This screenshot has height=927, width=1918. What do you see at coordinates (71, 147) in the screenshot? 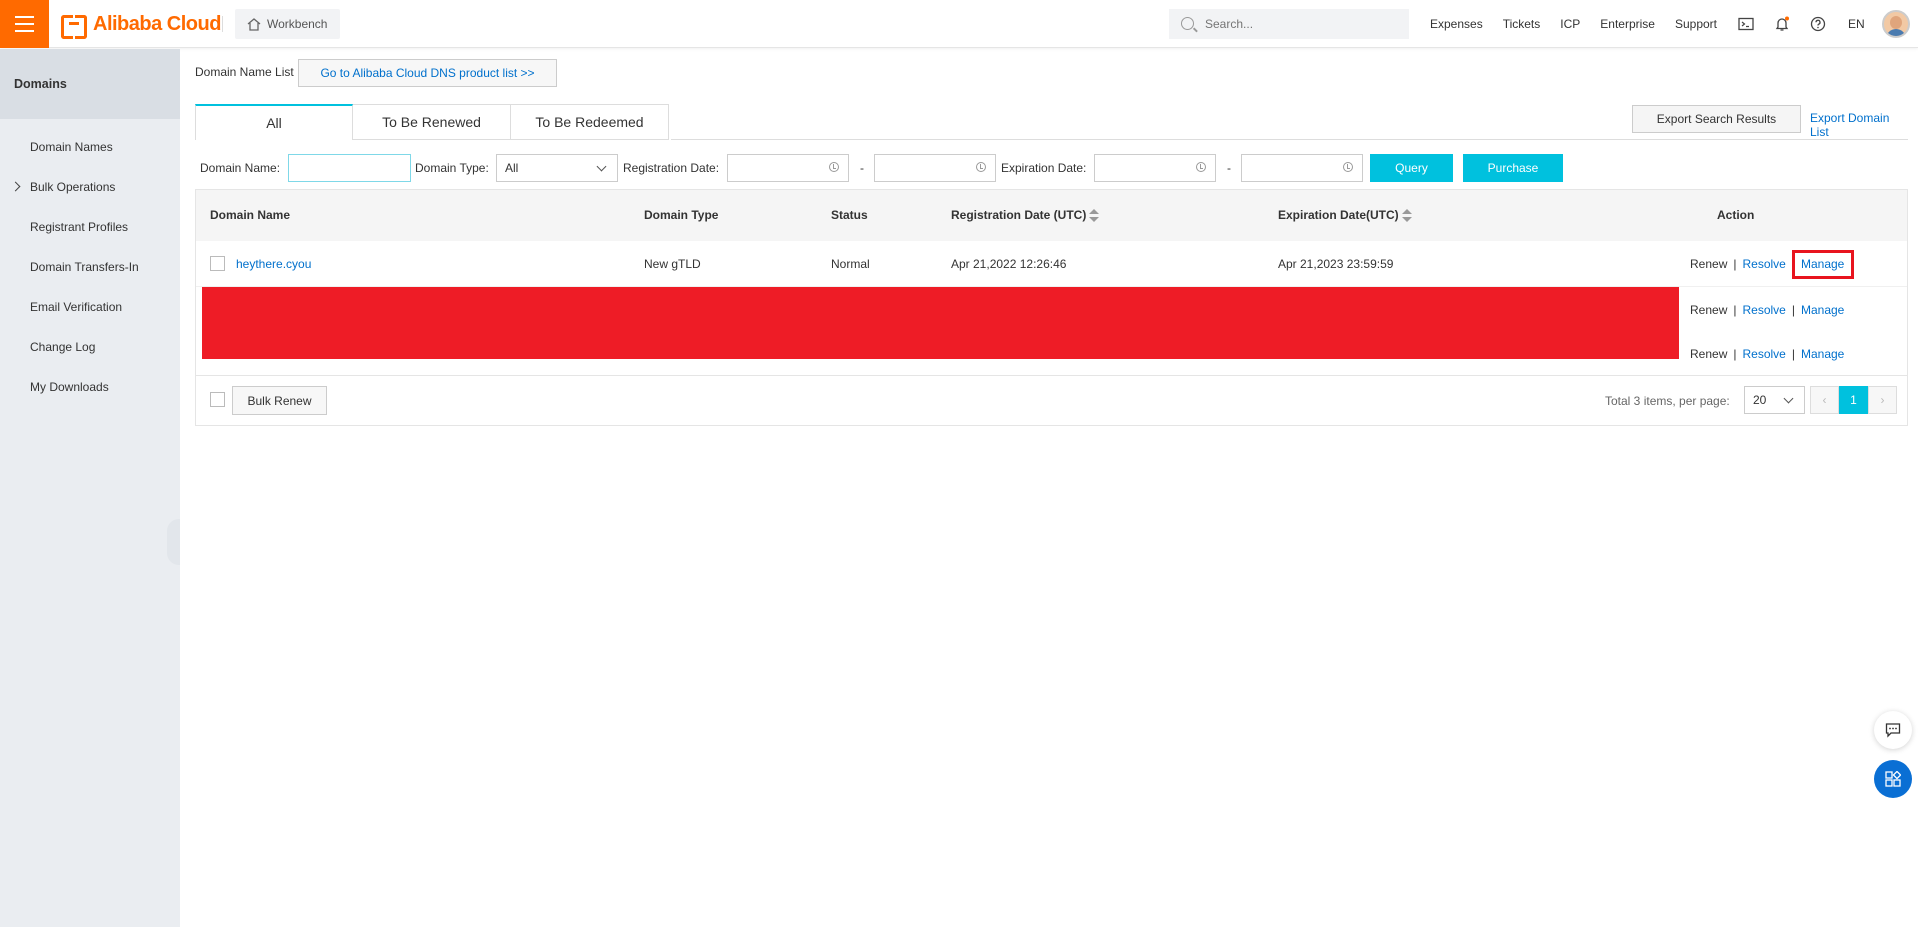
I see `sidebar-item-label: Domain Names` at bounding box center [71, 147].